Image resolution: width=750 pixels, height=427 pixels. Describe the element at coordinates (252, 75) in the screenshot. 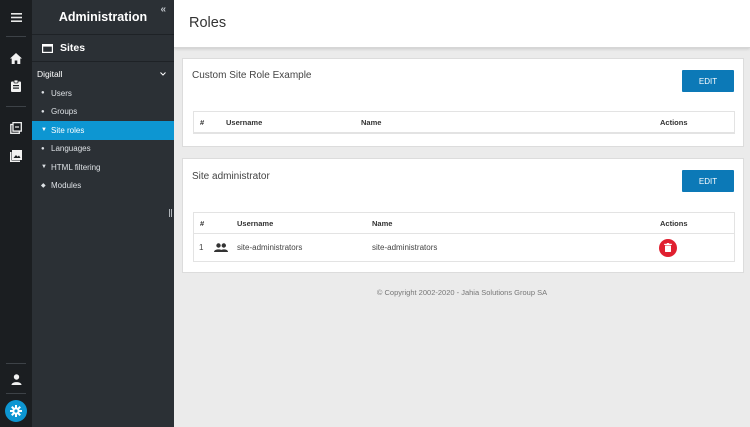

I see `role-title: Custom Site Role Example` at that location.